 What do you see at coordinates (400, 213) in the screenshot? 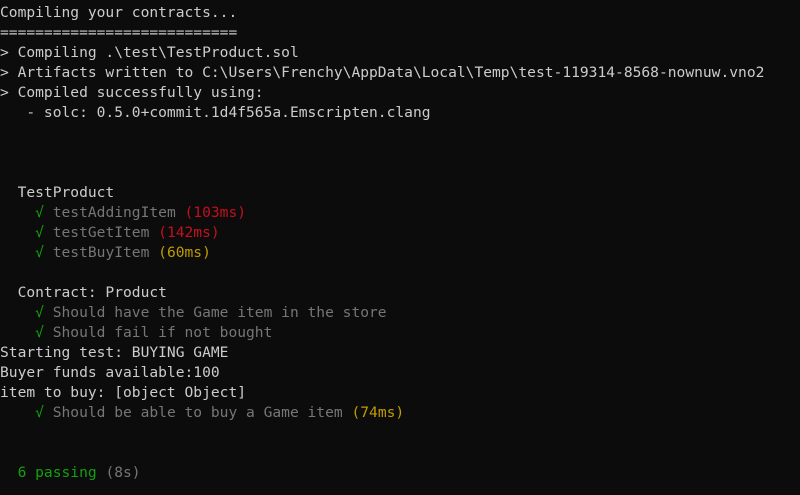
I see `test-row: √ testAddingItem (103ms)` at bounding box center [400, 213].